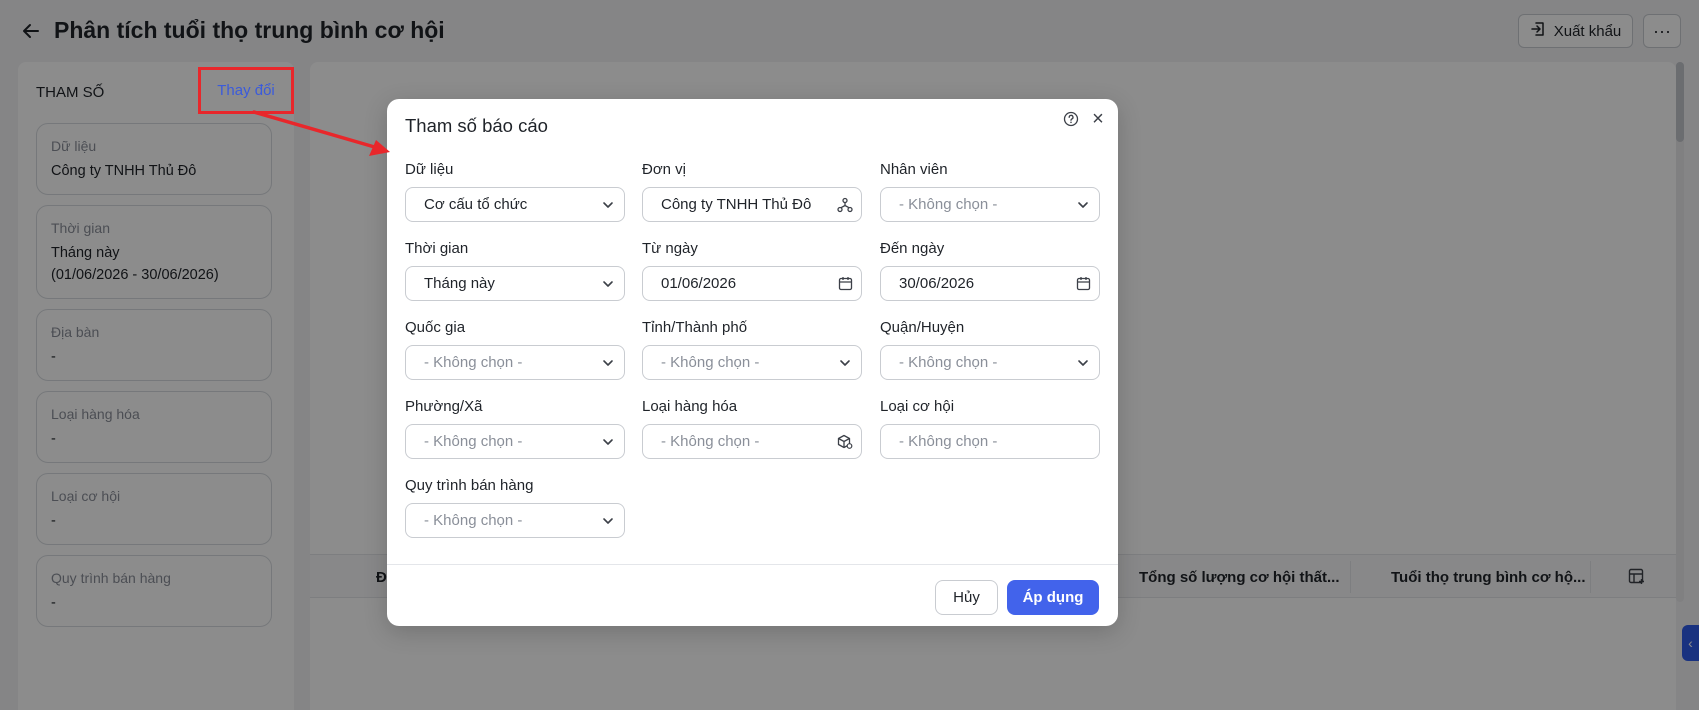 Image resolution: width=1699 pixels, height=710 pixels. What do you see at coordinates (670, 248) in the screenshot?
I see `field-label-from-date: Từ ngày` at bounding box center [670, 248].